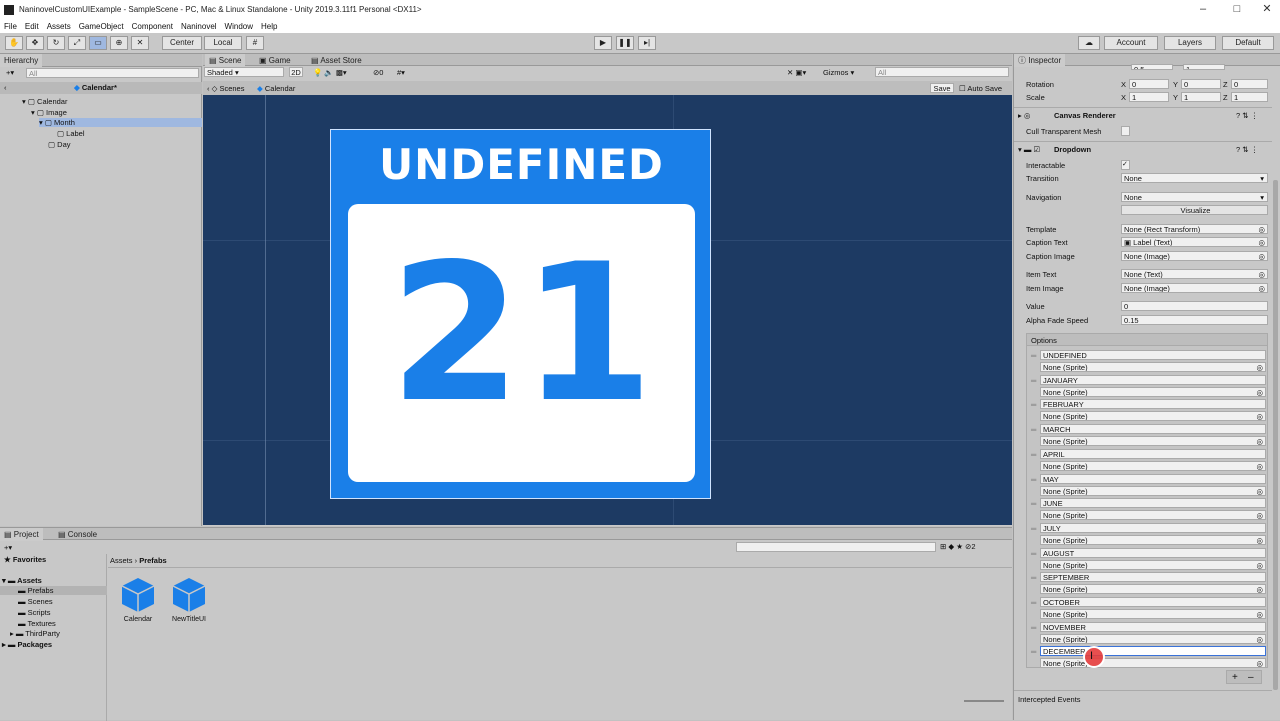  I want to click on folder-prefabs: ▬ Prefabs, so click(53, 590).